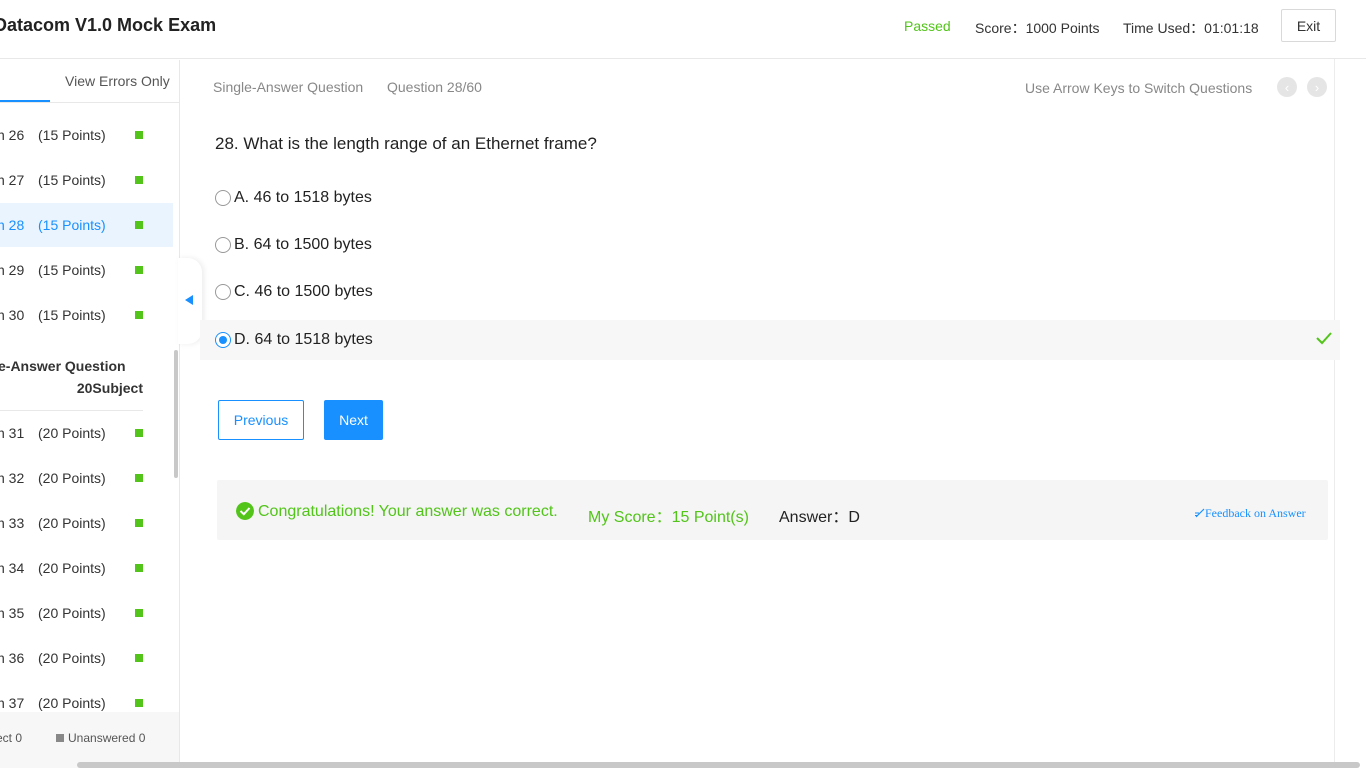 The width and height of the screenshot is (1366, 768). I want to click on sidebar-question-item: n 32 (20 Points), so click(86, 478).